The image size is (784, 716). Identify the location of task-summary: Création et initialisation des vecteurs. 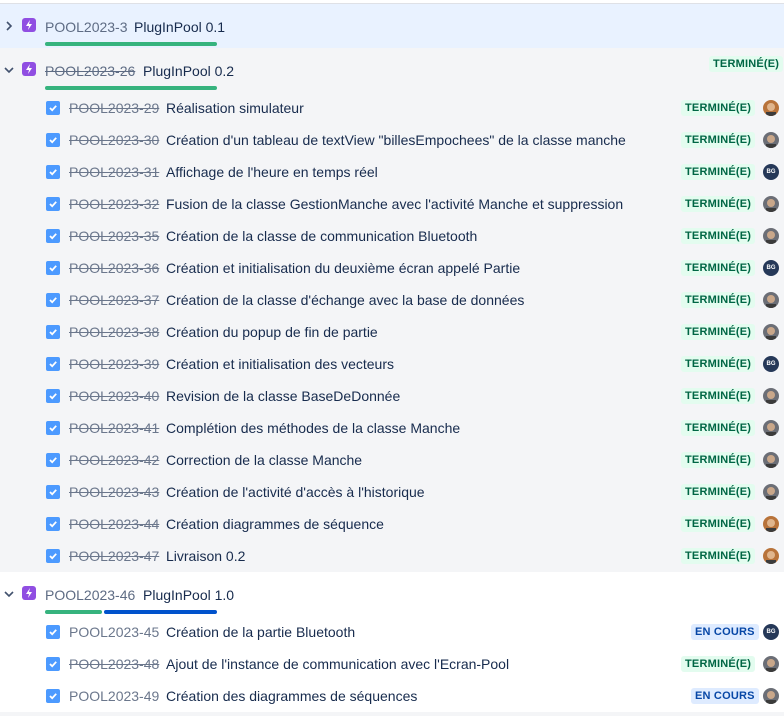
(280, 364).